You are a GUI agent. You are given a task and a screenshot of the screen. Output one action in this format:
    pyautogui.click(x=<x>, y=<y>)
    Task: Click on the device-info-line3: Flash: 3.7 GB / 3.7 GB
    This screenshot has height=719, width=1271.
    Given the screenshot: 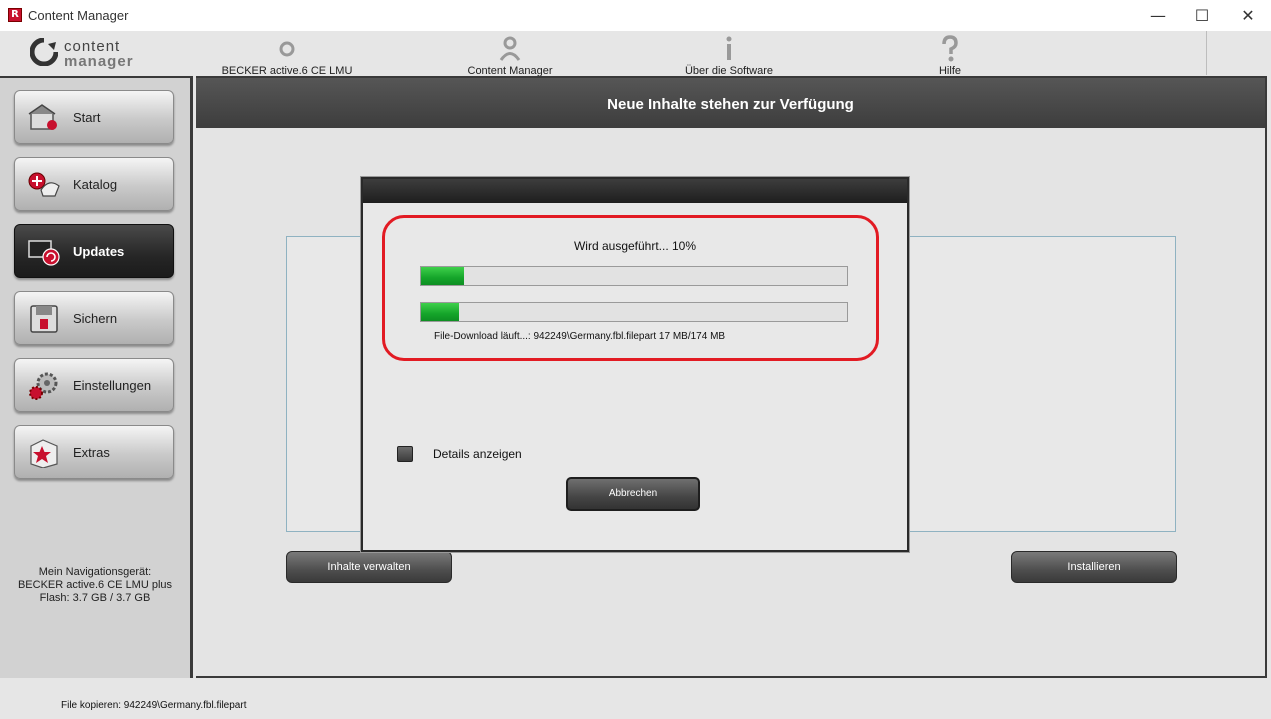 What is the action you would take?
    pyautogui.click(x=95, y=598)
    